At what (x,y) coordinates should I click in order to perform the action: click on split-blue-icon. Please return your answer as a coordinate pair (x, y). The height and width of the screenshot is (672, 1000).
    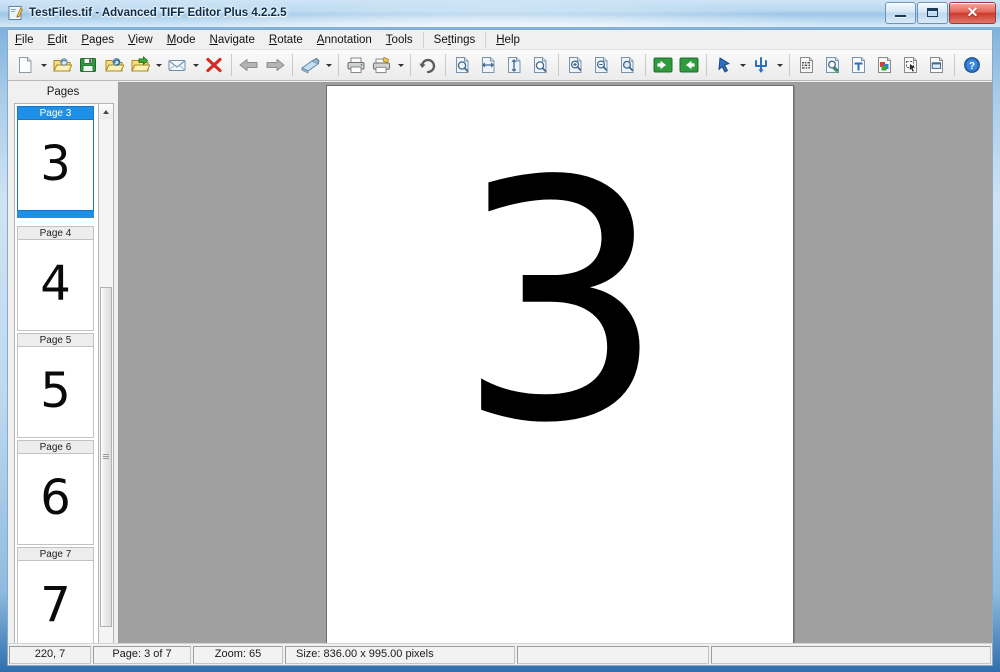
    Looking at the image, I should click on (761, 65).